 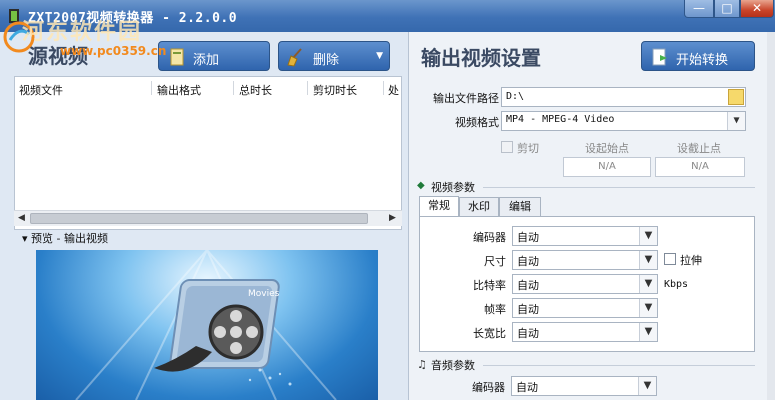 What do you see at coordinates (439, 206) in the screenshot?
I see `tab-general: 常规` at bounding box center [439, 206].